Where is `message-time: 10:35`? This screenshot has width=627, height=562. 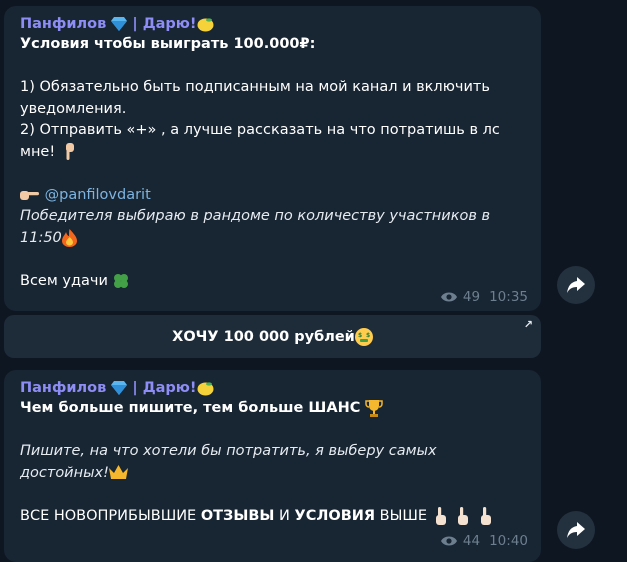
message-time: 10:35 is located at coordinates (508, 297).